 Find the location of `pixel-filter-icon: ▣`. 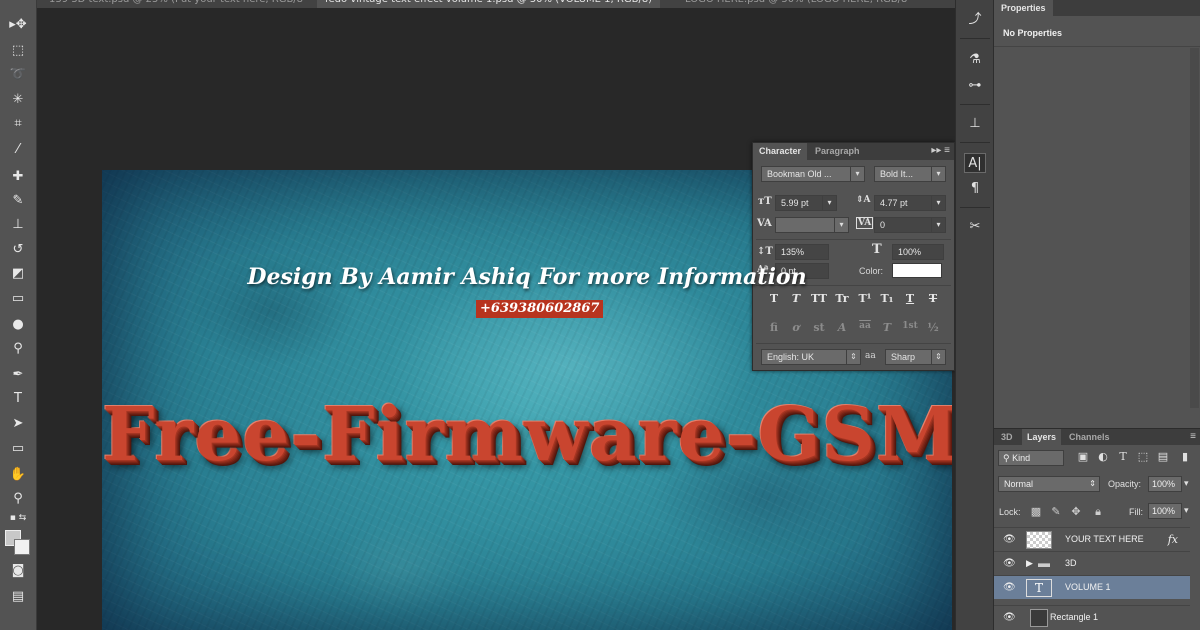

pixel-filter-icon: ▣ is located at coordinates (1083, 458).